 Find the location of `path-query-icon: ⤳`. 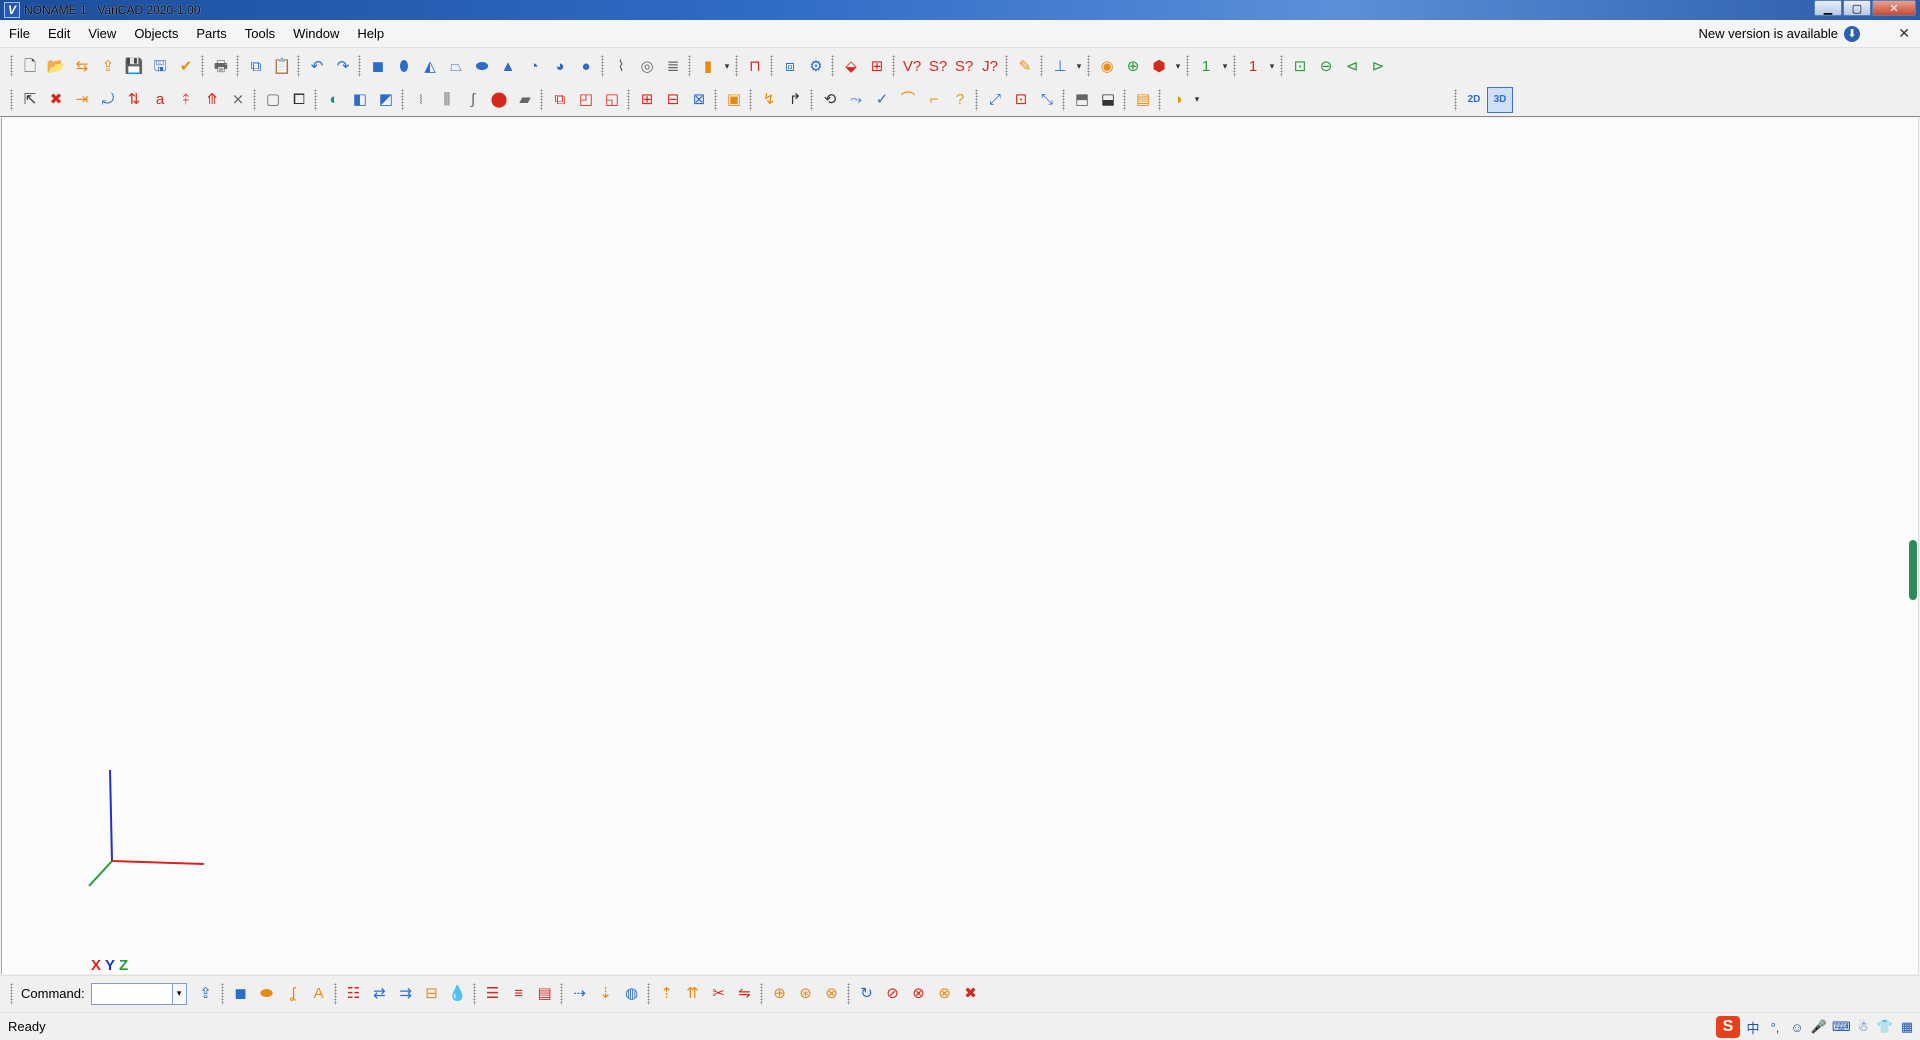

path-query-icon: ⤳ is located at coordinates (856, 100).